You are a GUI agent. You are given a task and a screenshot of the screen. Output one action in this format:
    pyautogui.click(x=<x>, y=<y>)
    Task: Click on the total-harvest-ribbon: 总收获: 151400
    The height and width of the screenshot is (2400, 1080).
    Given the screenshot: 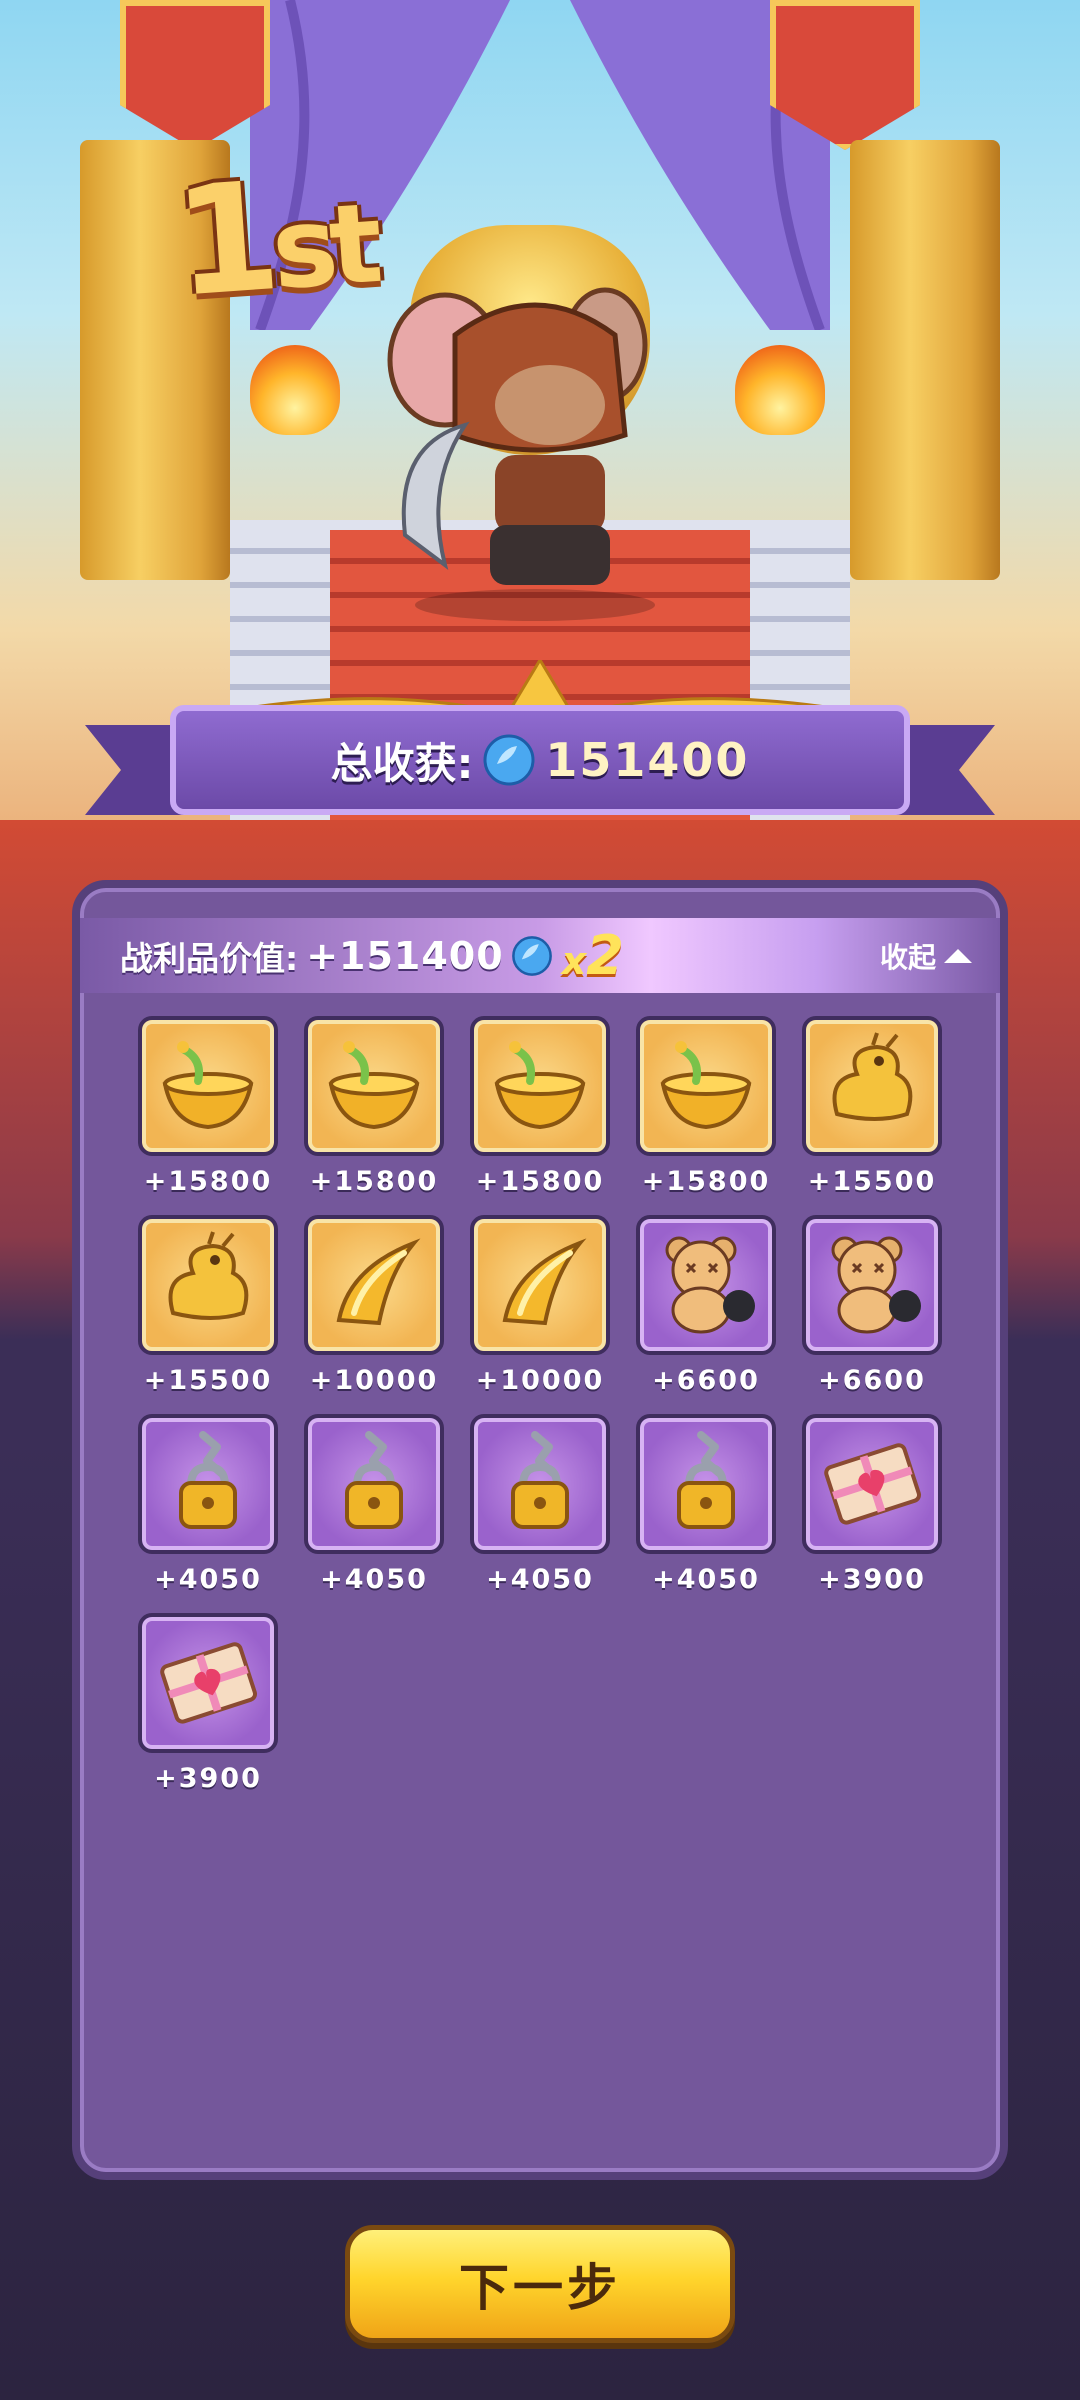 What is the action you would take?
    pyautogui.click(x=540, y=760)
    